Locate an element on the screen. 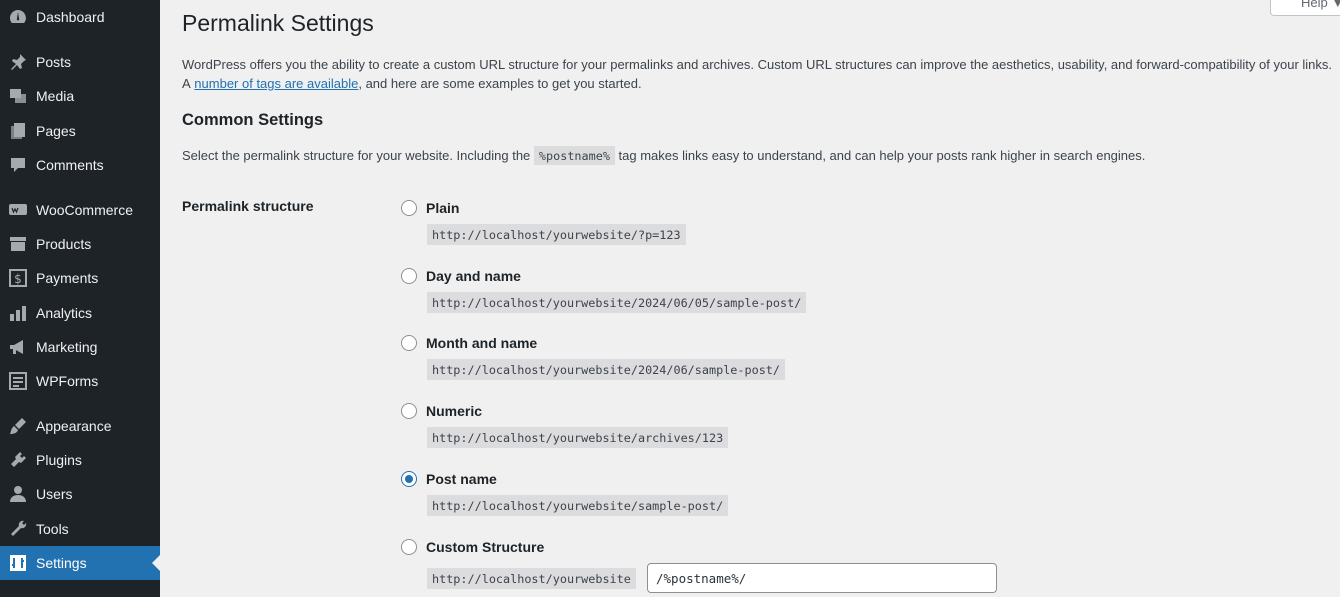 The width and height of the screenshot is (1340, 597). base-url: http://localhost/yourwebsite is located at coordinates (531, 578).